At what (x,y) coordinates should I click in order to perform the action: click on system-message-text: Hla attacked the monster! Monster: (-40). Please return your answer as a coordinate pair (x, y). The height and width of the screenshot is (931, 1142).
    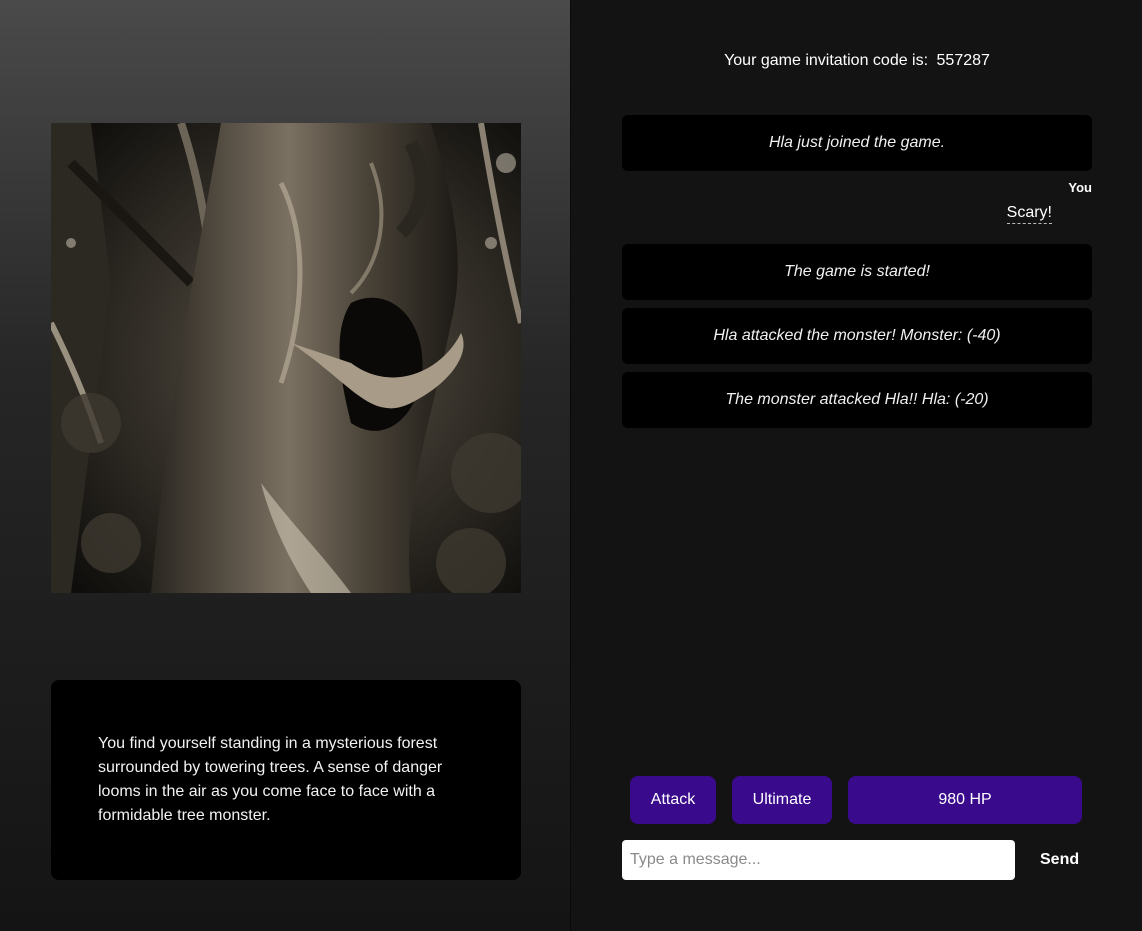
    Looking at the image, I should click on (857, 335).